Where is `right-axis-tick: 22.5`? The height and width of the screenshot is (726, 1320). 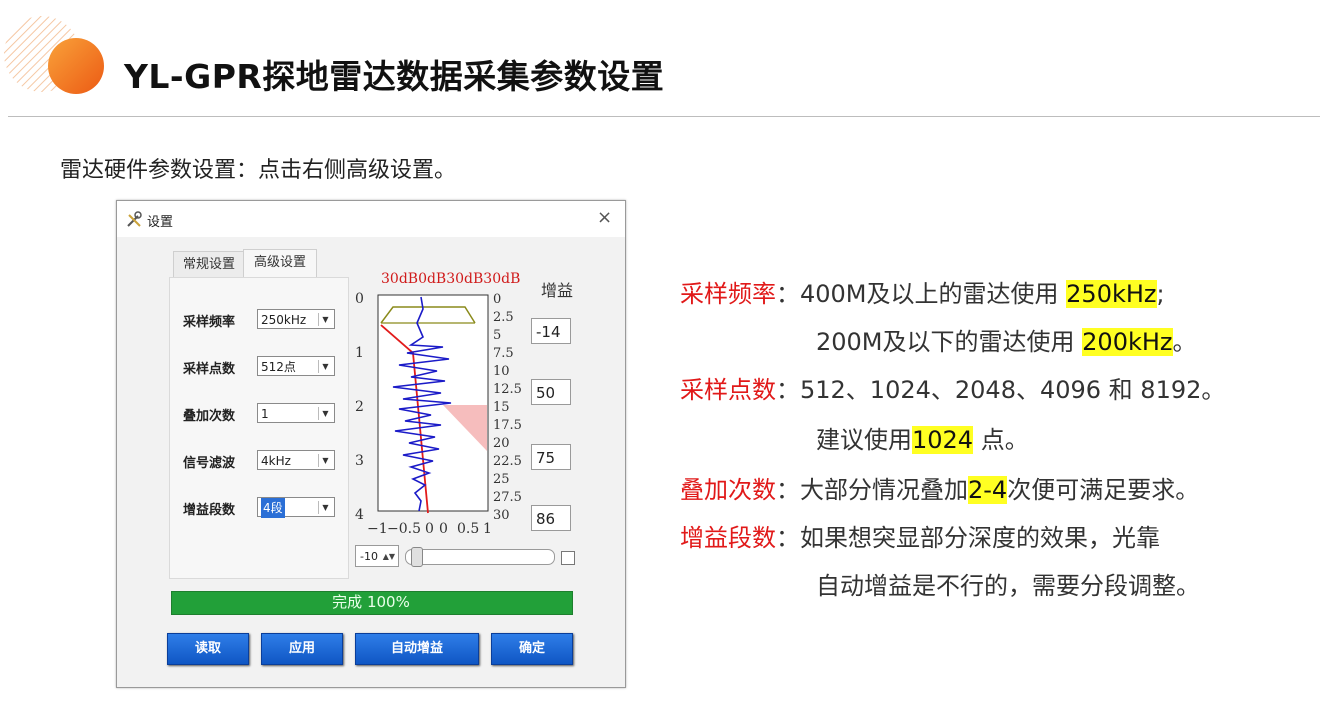 right-axis-tick: 22.5 is located at coordinates (507, 461).